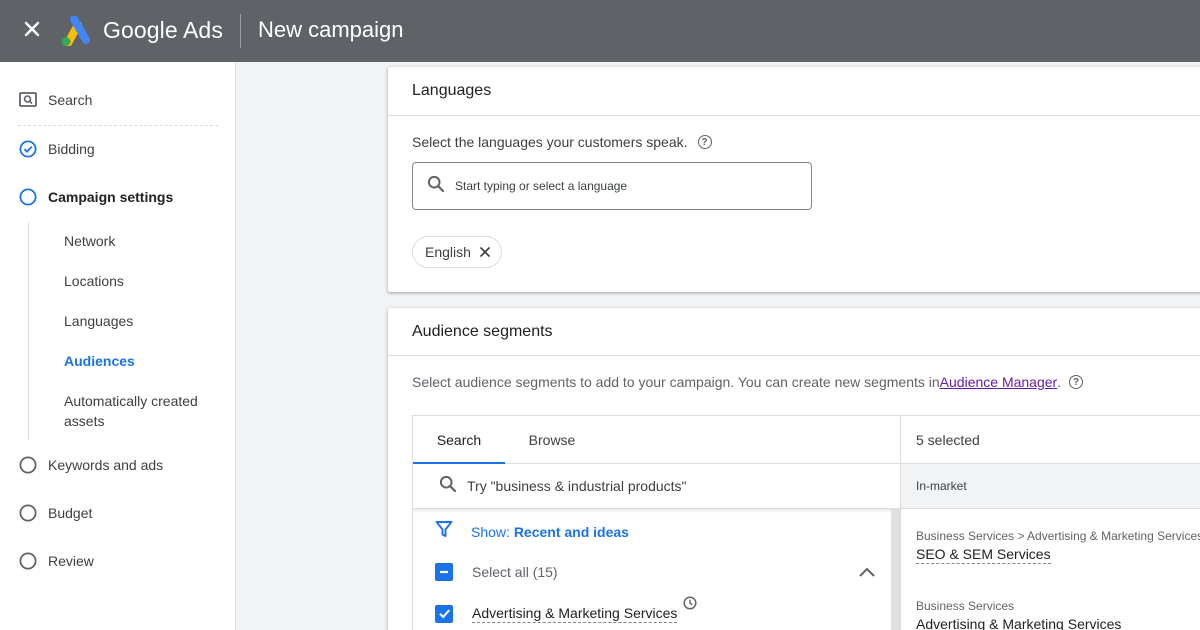 This screenshot has width=1200, height=630. I want to click on chip-label: English, so click(448, 252).